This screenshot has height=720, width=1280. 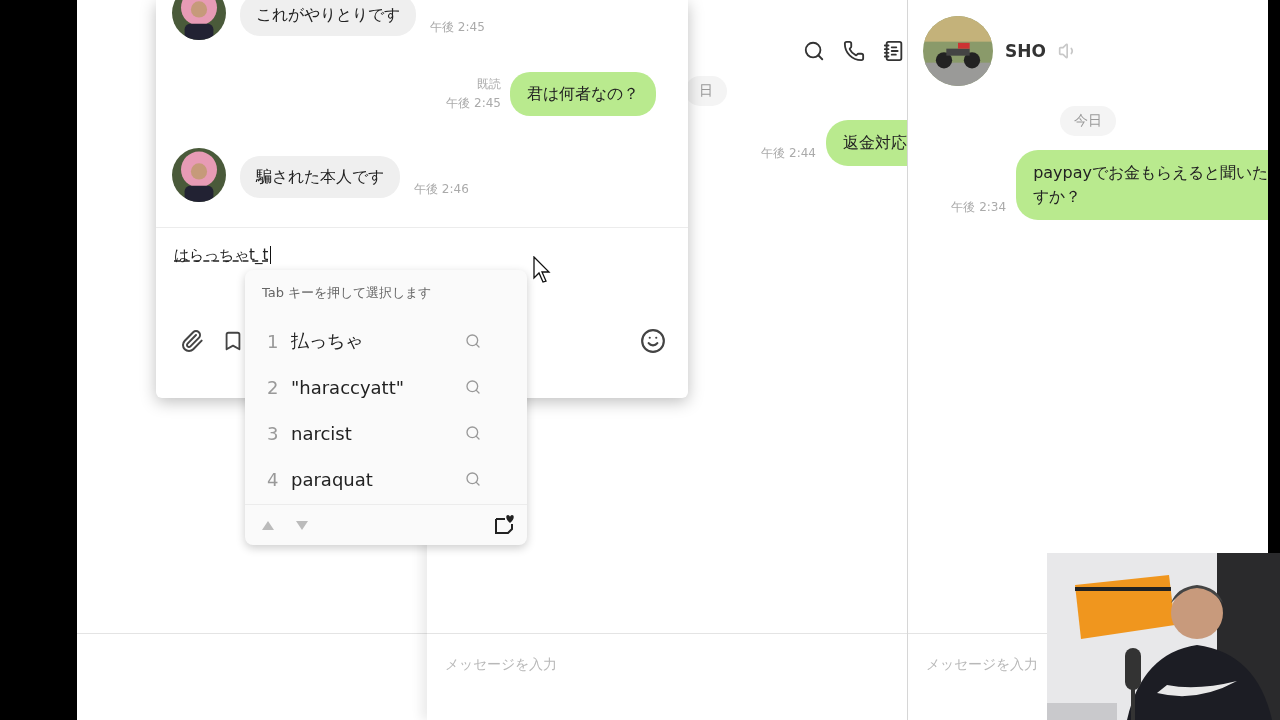 What do you see at coordinates (332, 479) in the screenshot?
I see `candidate-text: paraquat` at bounding box center [332, 479].